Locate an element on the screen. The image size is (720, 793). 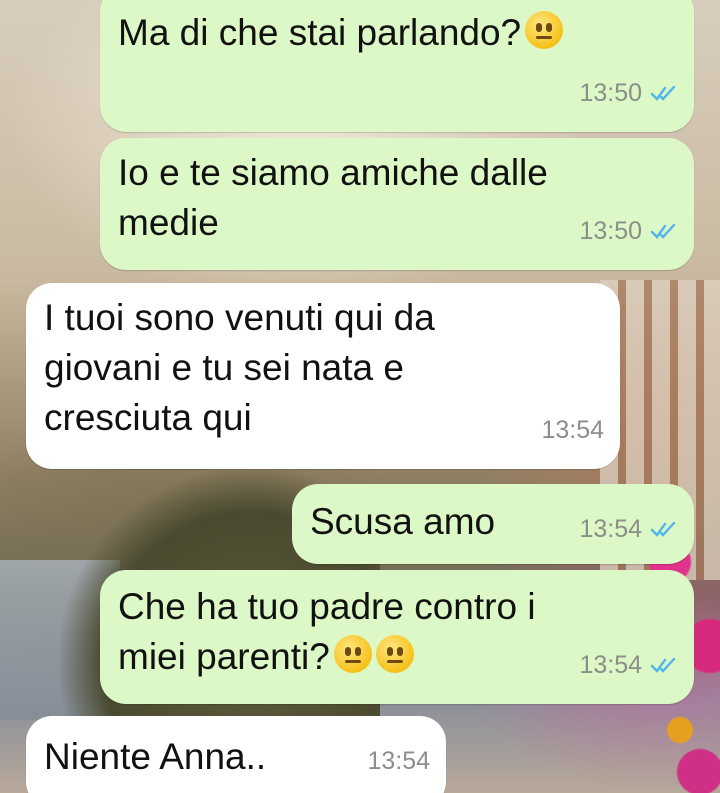
message-outgoing: Scusa amo 13:54 is located at coordinates (493, 524).